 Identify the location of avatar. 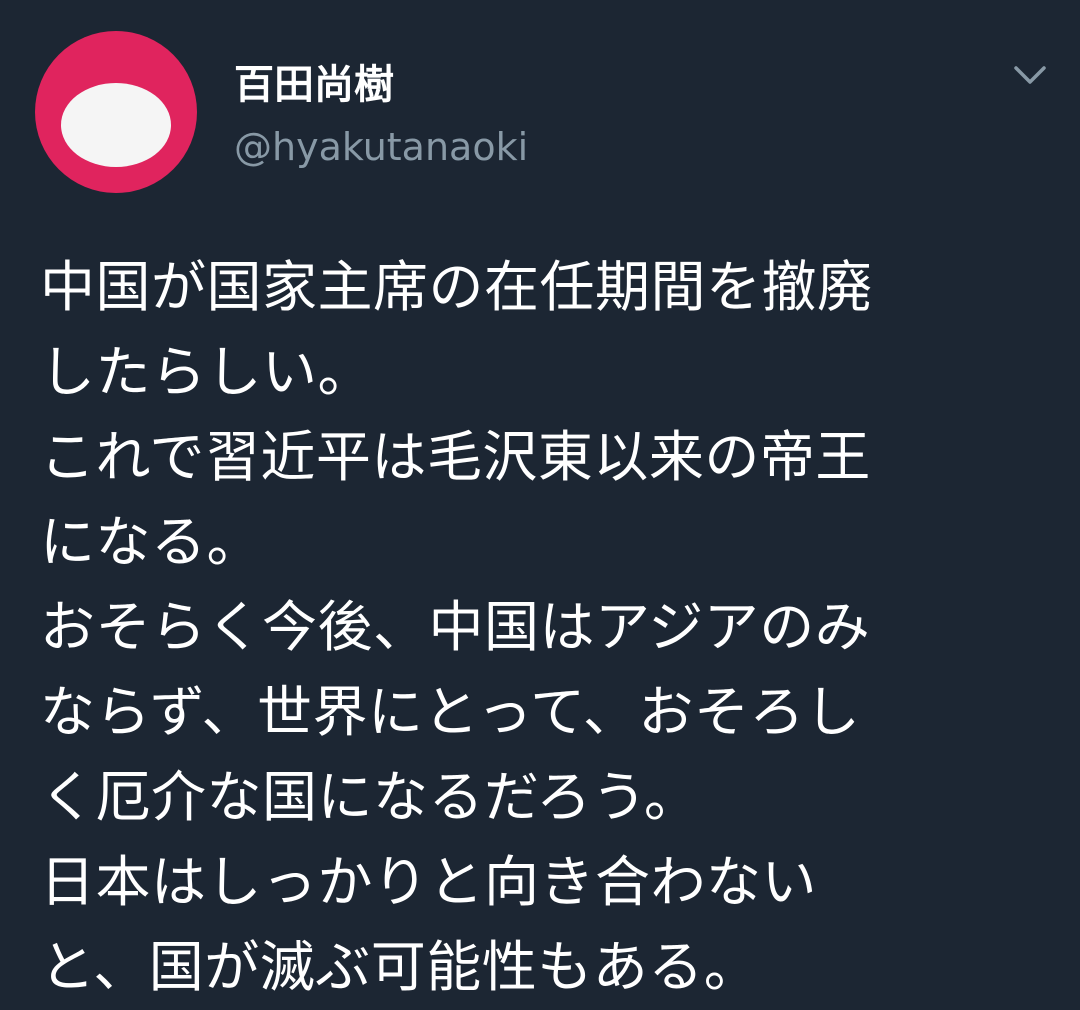
(116, 112).